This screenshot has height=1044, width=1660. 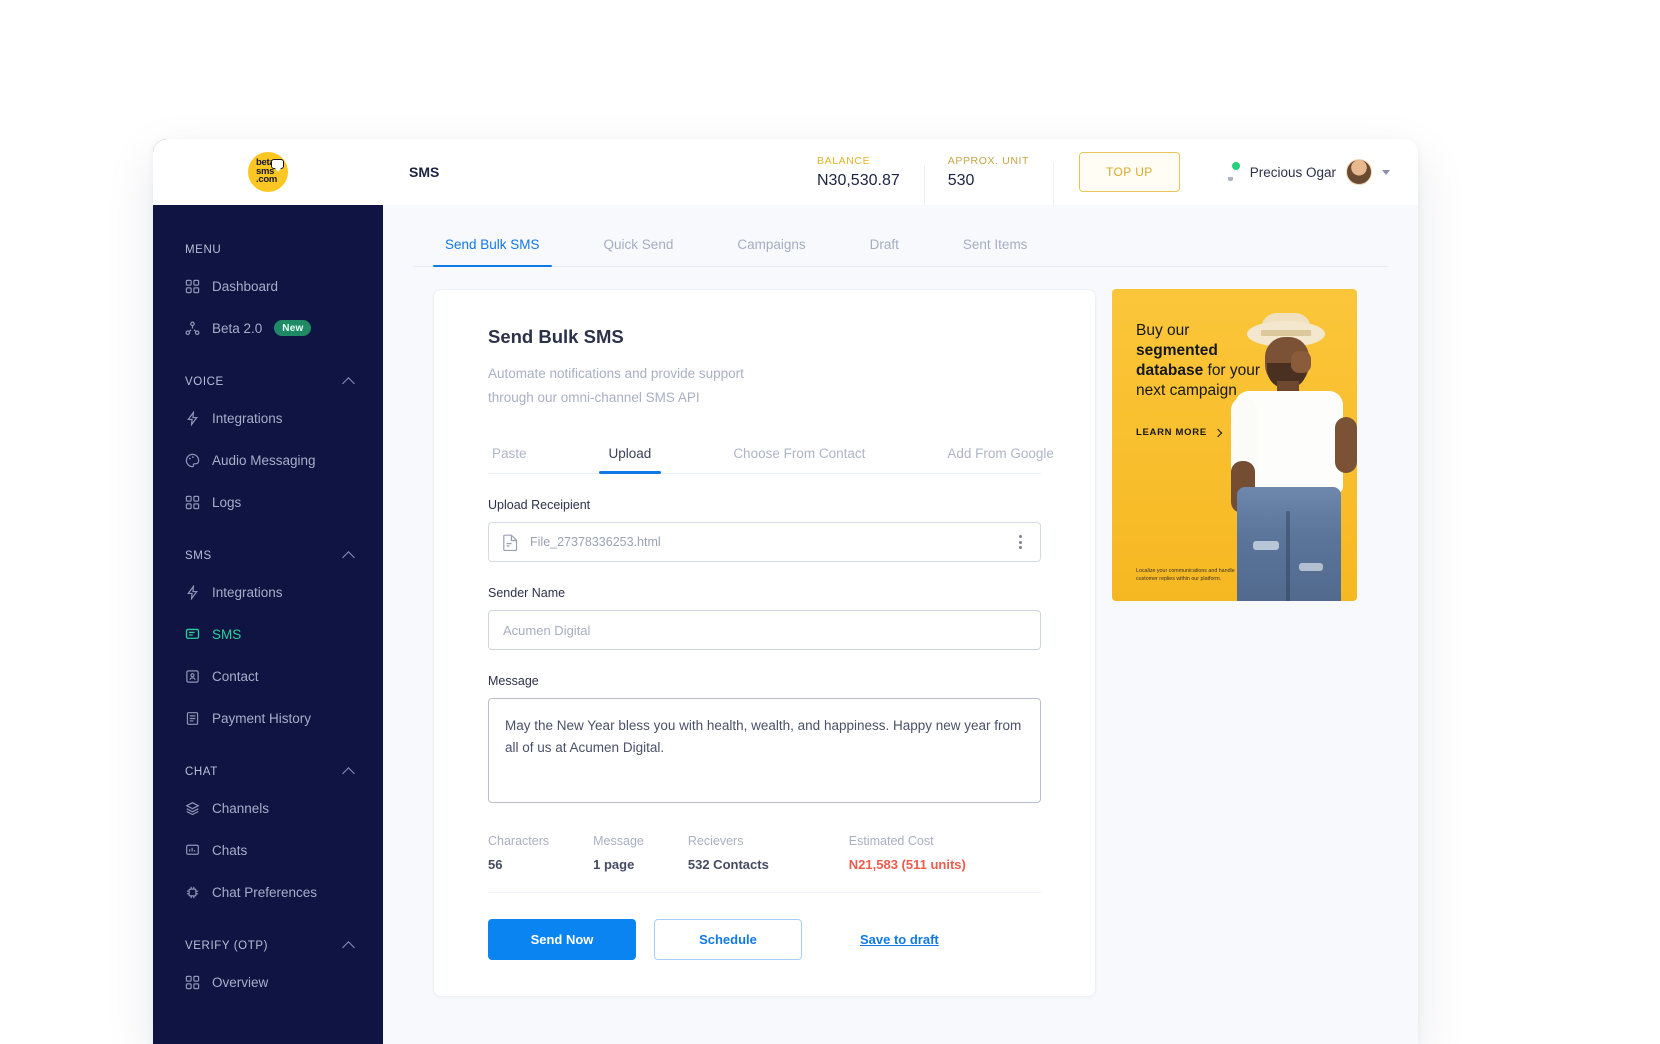 I want to click on tab-choose-from-contact: Choose From Contact, so click(x=799, y=454).